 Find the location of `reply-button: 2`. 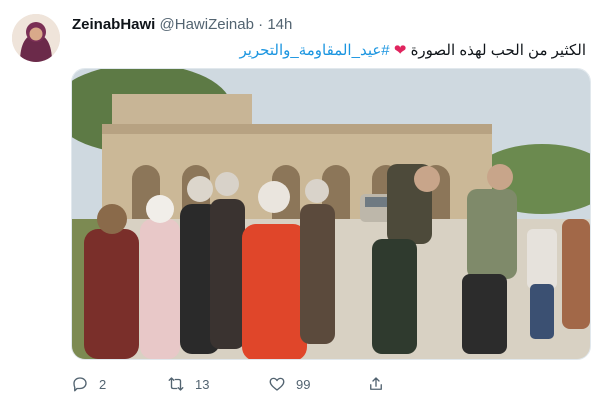

reply-button: 2 is located at coordinates (88, 384).